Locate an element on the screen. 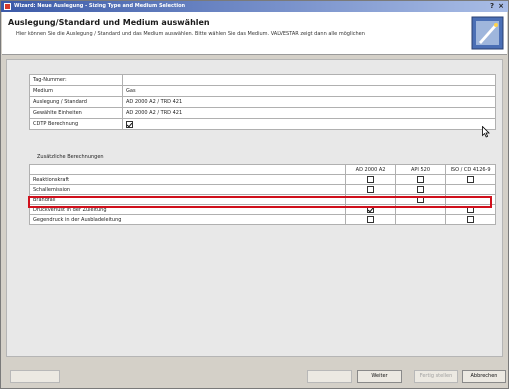 This screenshot has height=389, width=509. property-row: Medium Gas is located at coordinates (262, 91).